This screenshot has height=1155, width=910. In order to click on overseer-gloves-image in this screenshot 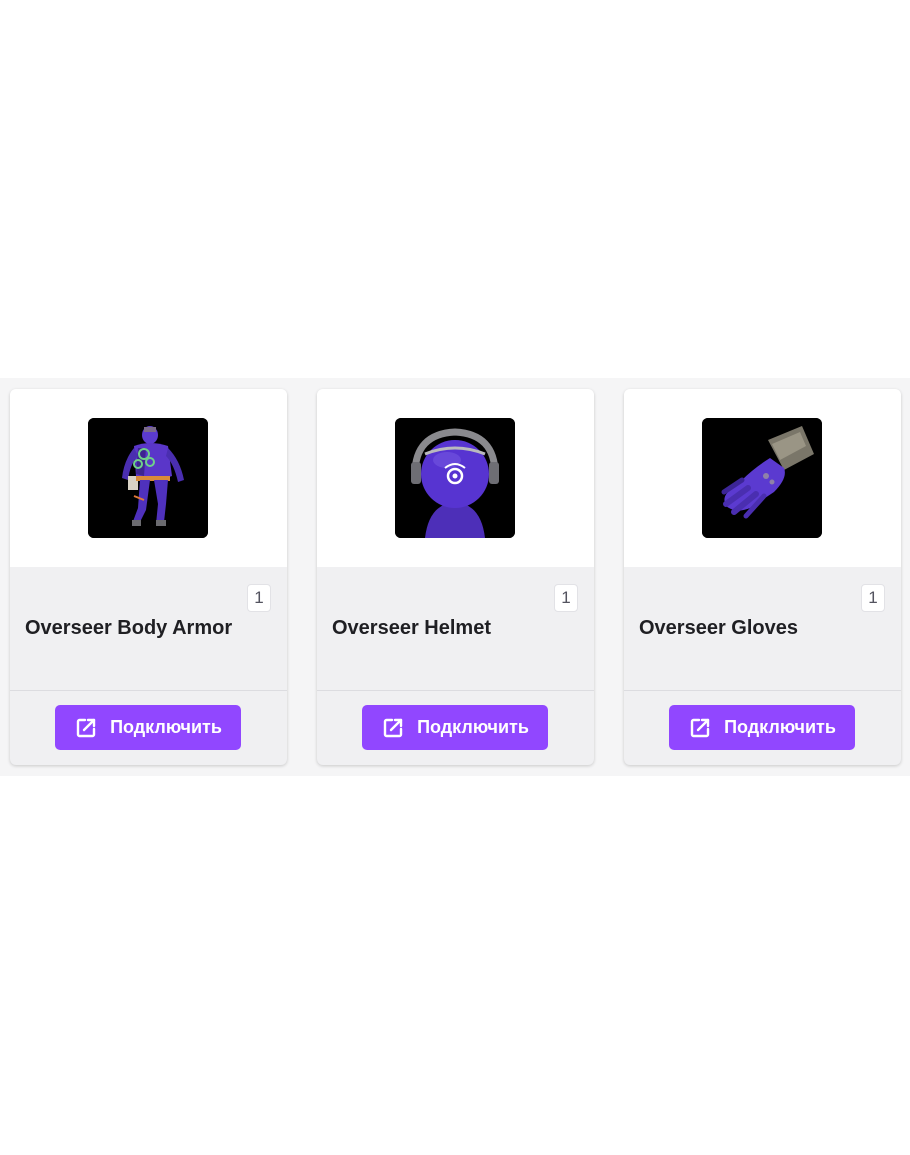, I will do `click(762, 478)`.